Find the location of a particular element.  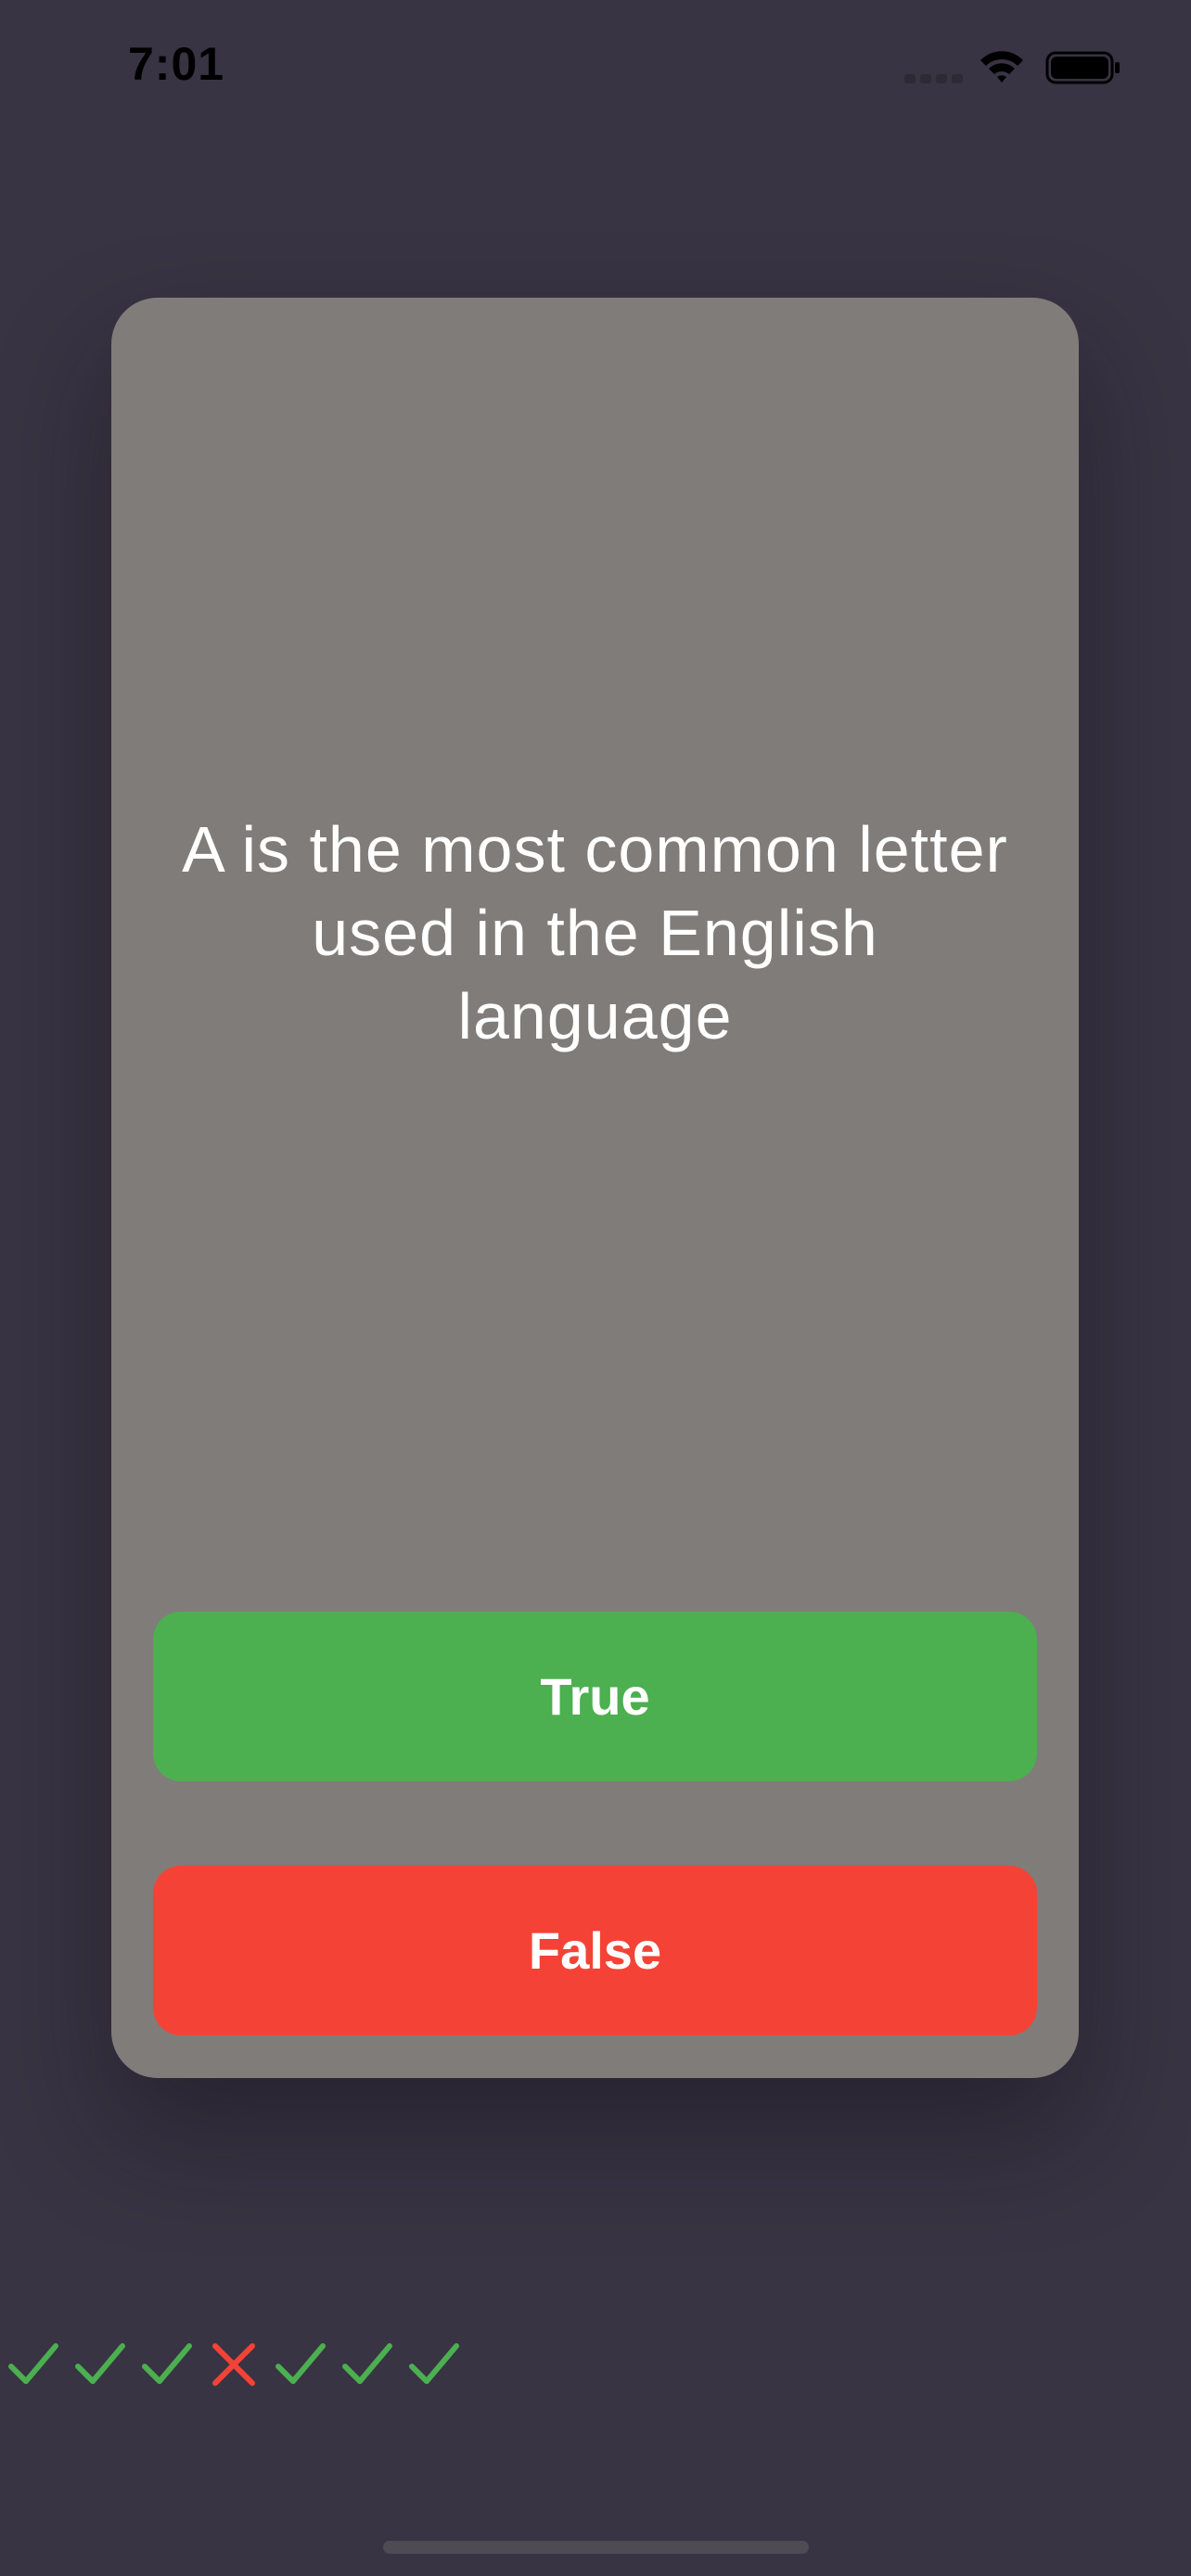

home-indicator is located at coordinates (596, 2547).